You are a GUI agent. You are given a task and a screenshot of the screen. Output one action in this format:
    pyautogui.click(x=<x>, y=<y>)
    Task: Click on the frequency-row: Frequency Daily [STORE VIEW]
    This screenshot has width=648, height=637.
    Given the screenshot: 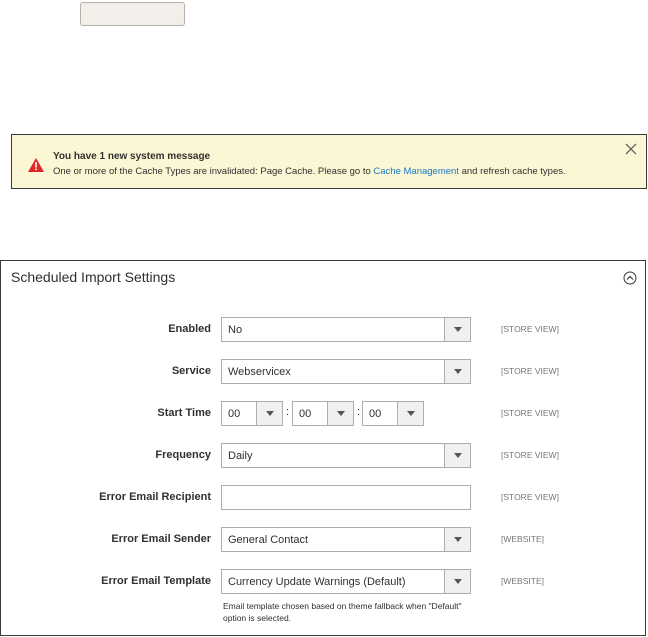 What is the action you would take?
    pyautogui.click(x=324, y=456)
    